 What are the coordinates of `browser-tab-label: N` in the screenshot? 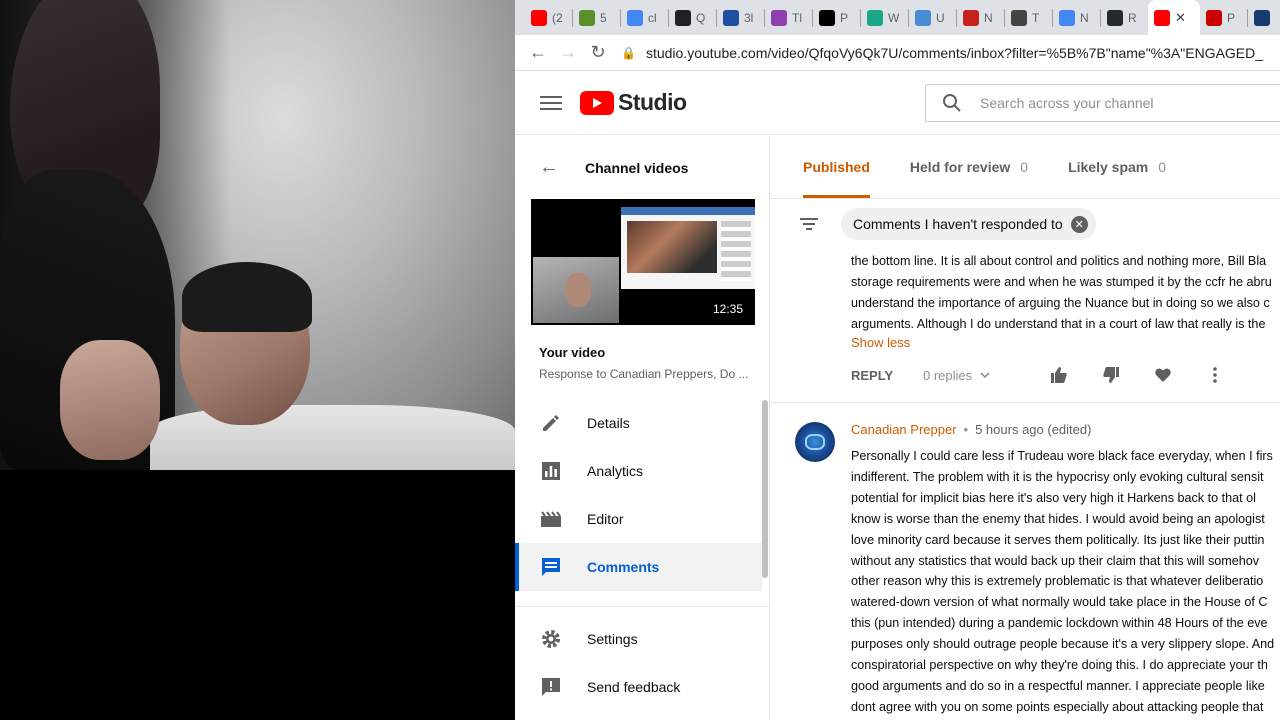 It's located at (988, 17).